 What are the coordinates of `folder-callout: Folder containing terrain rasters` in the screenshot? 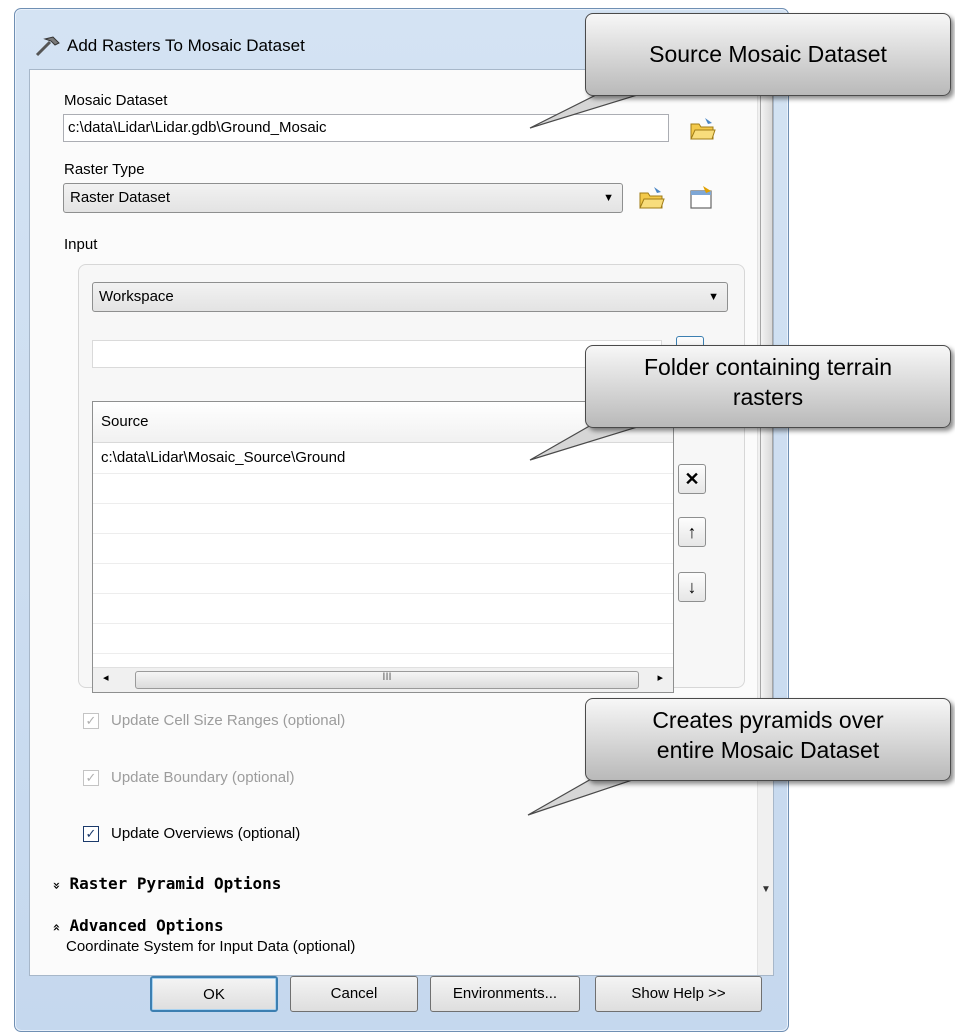 It's located at (768, 386).